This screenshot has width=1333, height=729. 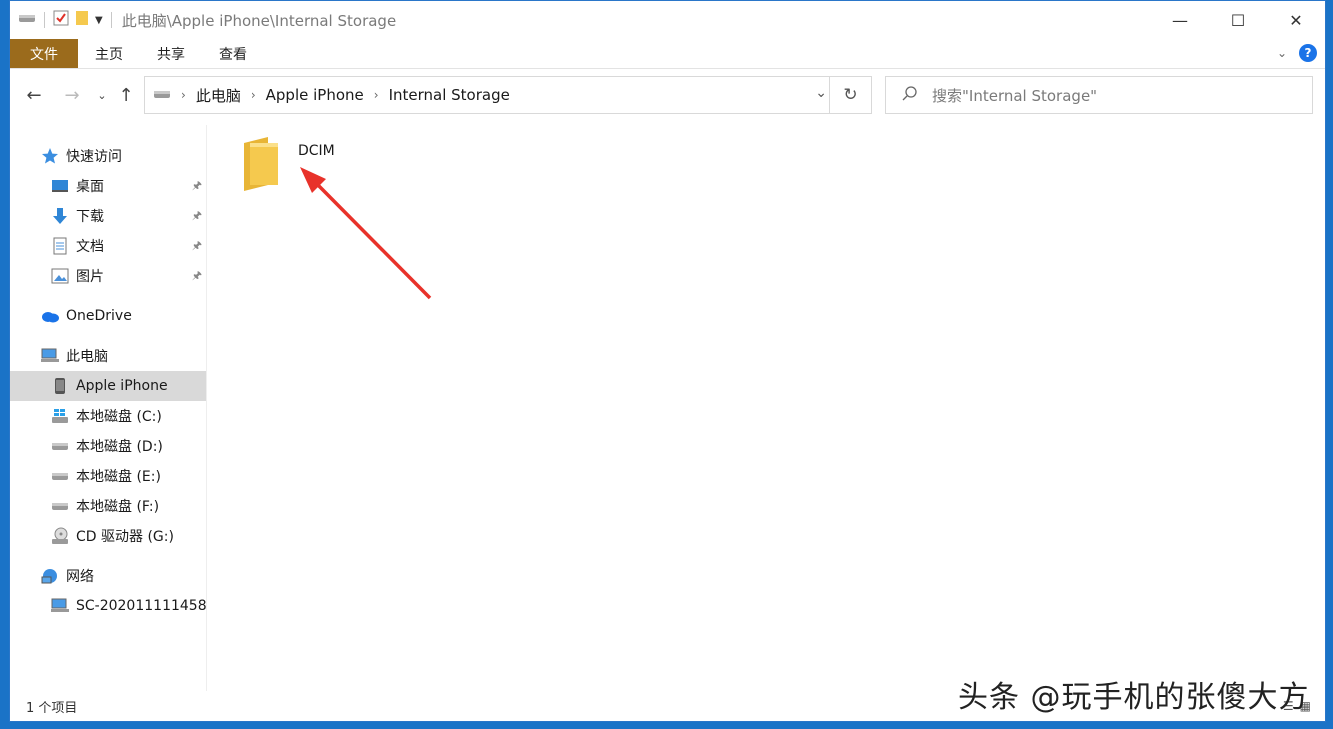 I want to click on sidebar-item-label: 本地磁盘 (C:), so click(x=119, y=417).